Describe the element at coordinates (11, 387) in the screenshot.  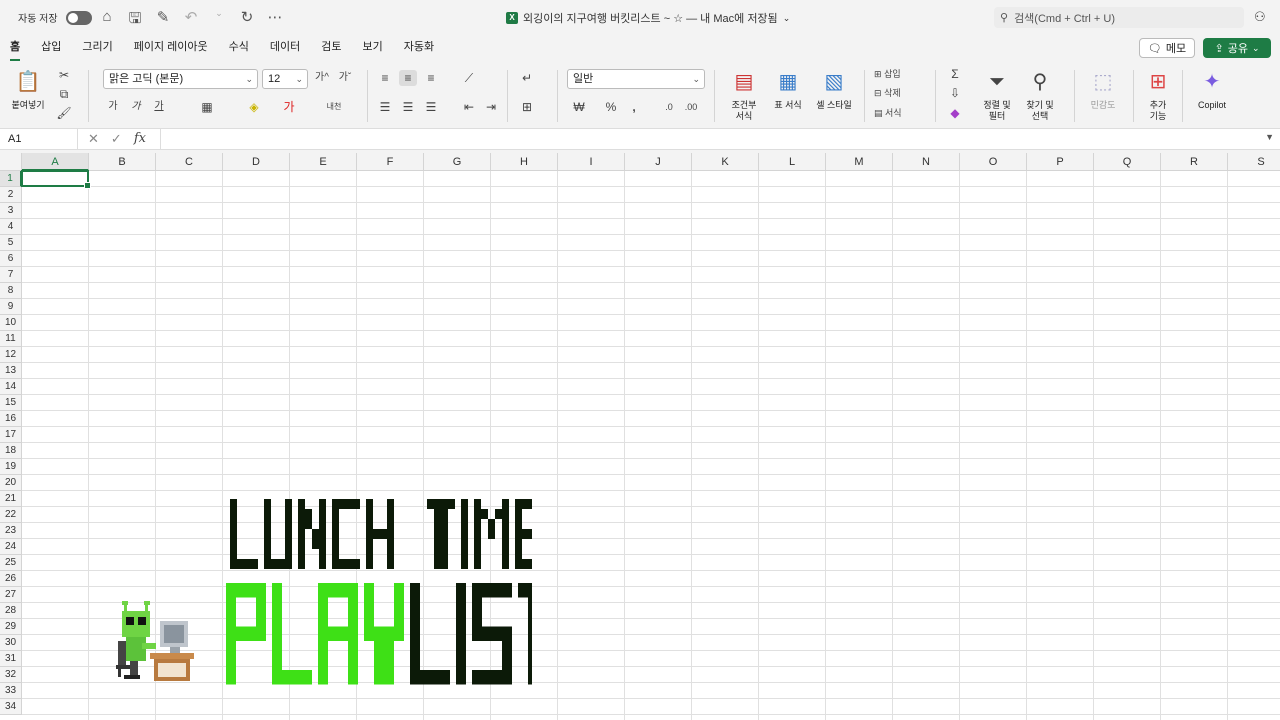
I see `row-header-14: 14` at that location.